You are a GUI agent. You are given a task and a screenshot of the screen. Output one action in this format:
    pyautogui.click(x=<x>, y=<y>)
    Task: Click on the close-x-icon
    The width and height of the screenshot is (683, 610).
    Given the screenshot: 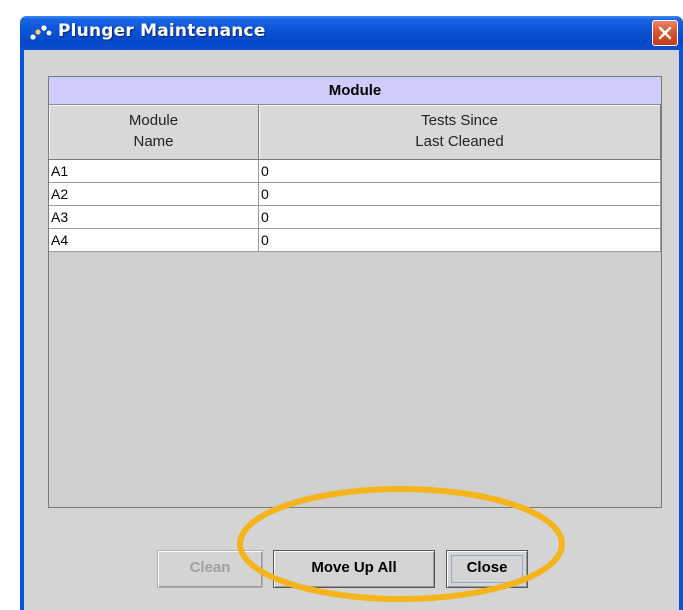 What is the action you would take?
    pyautogui.click(x=665, y=33)
    